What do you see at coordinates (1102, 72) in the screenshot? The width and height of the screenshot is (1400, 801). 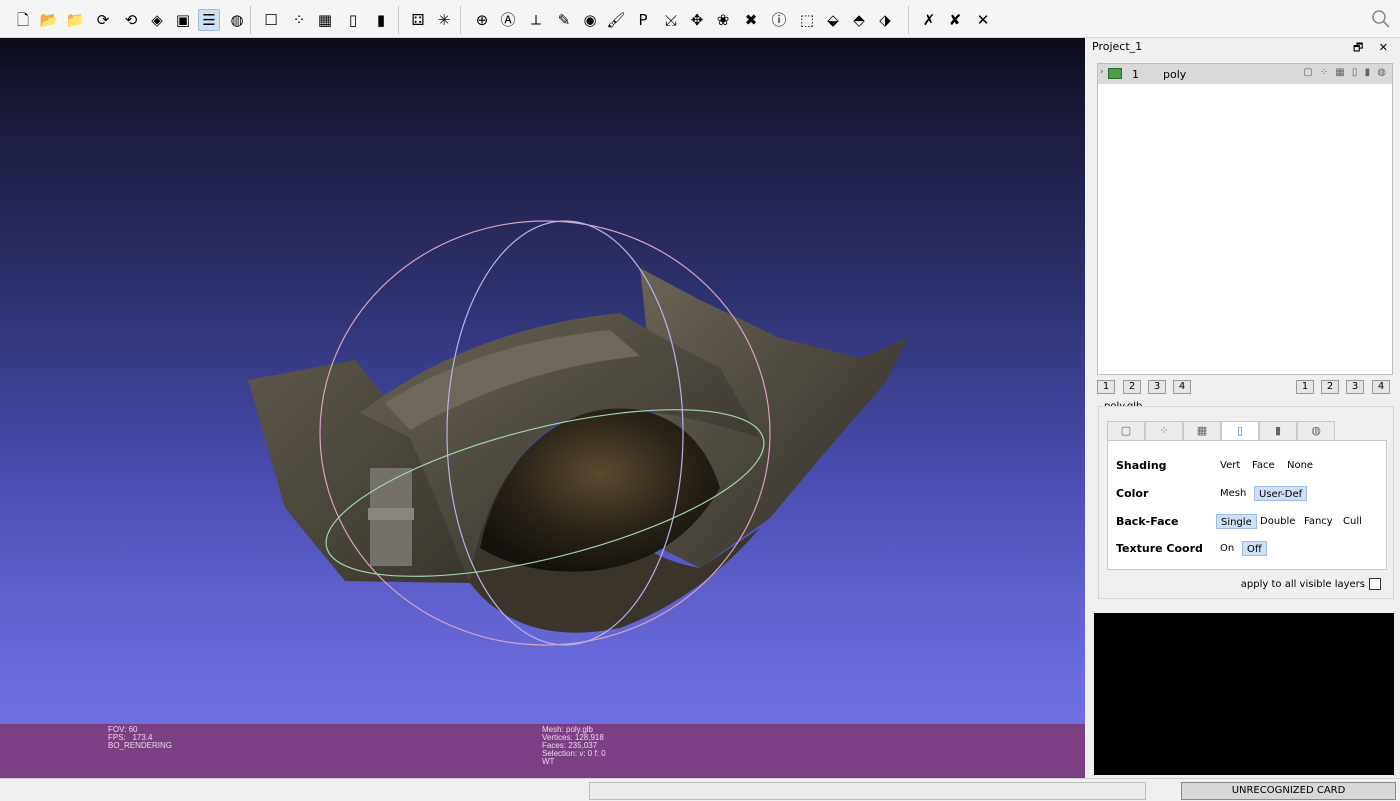 I see `expand-icon: ›` at bounding box center [1102, 72].